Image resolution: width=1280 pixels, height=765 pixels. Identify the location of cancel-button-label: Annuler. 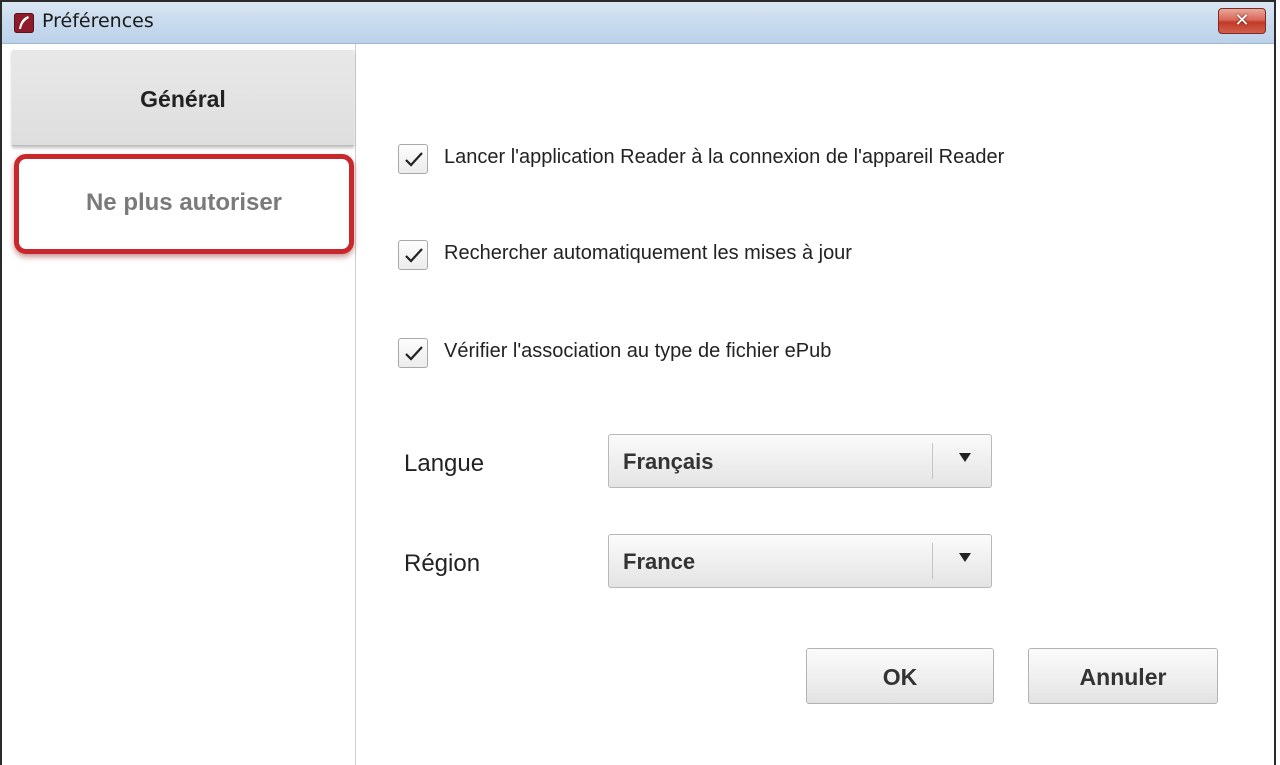
(1123, 677).